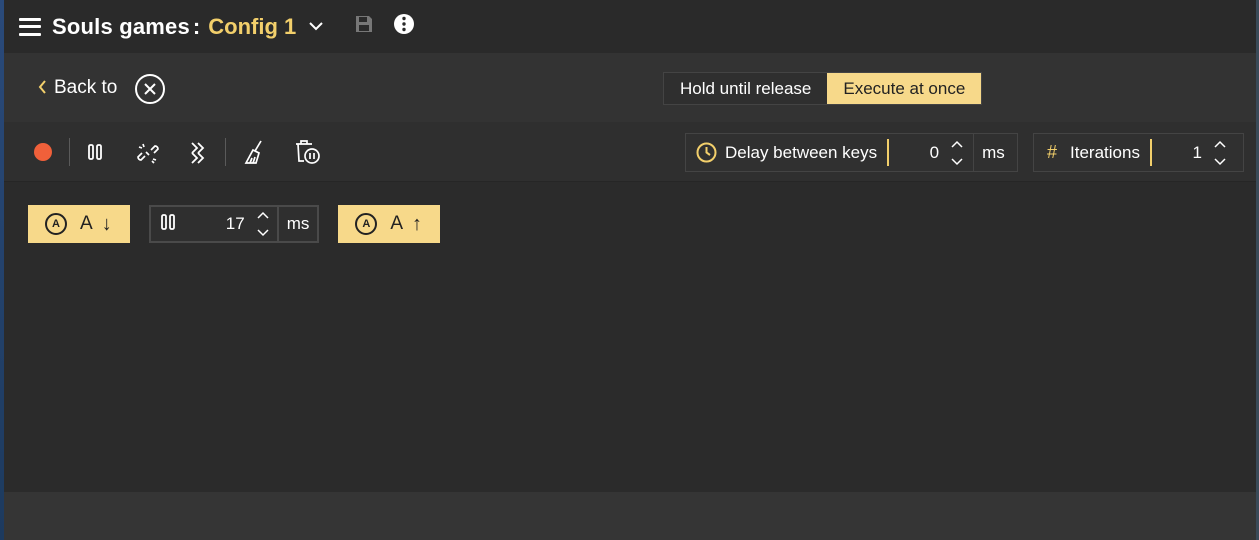 The height and width of the screenshot is (540, 1259). I want to click on delay-unit: ms, so click(993, 152).